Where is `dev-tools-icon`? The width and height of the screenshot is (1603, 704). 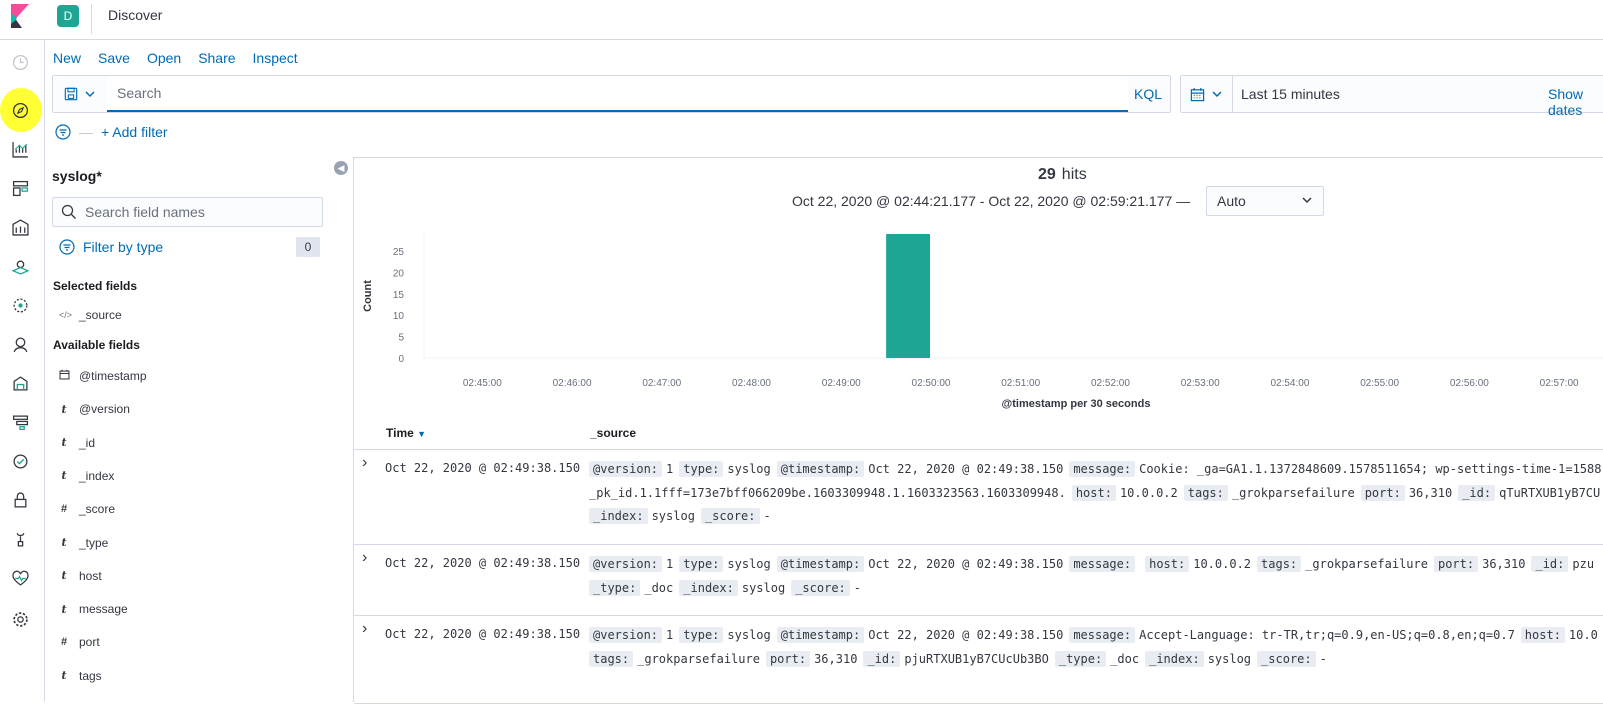 dev-tools-icon is located at coordinates (20, 539).